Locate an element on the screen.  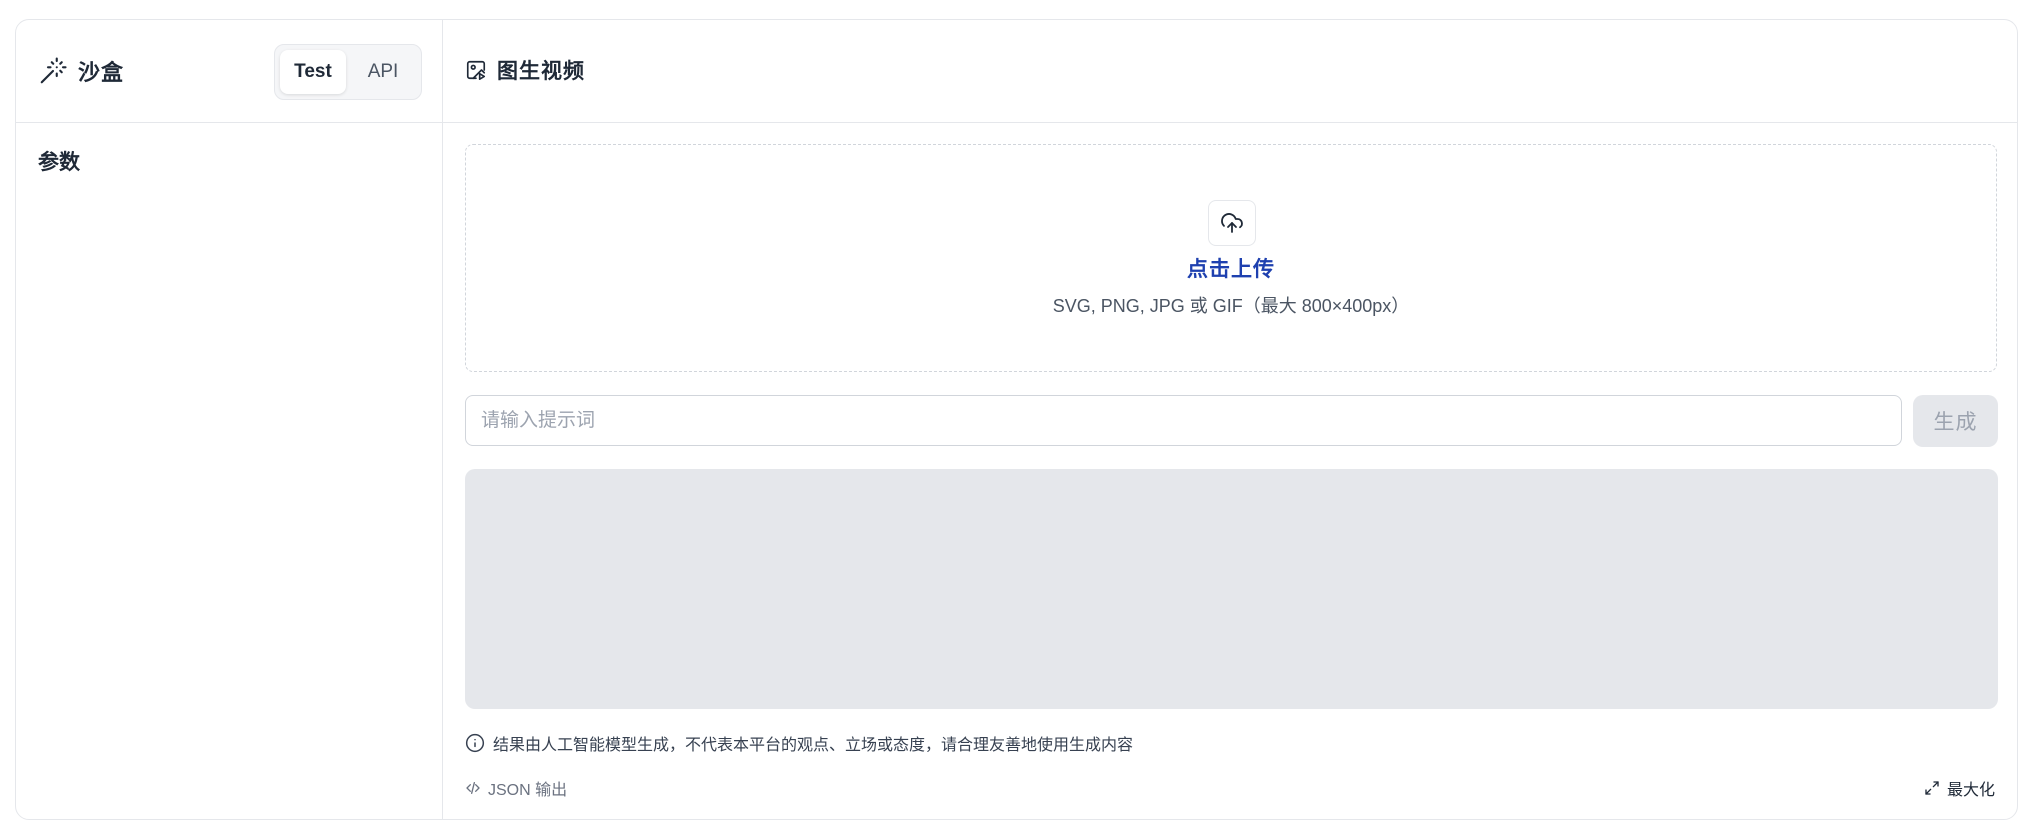
maximize-label: 最大化 is located at coordinates (1970, 790).